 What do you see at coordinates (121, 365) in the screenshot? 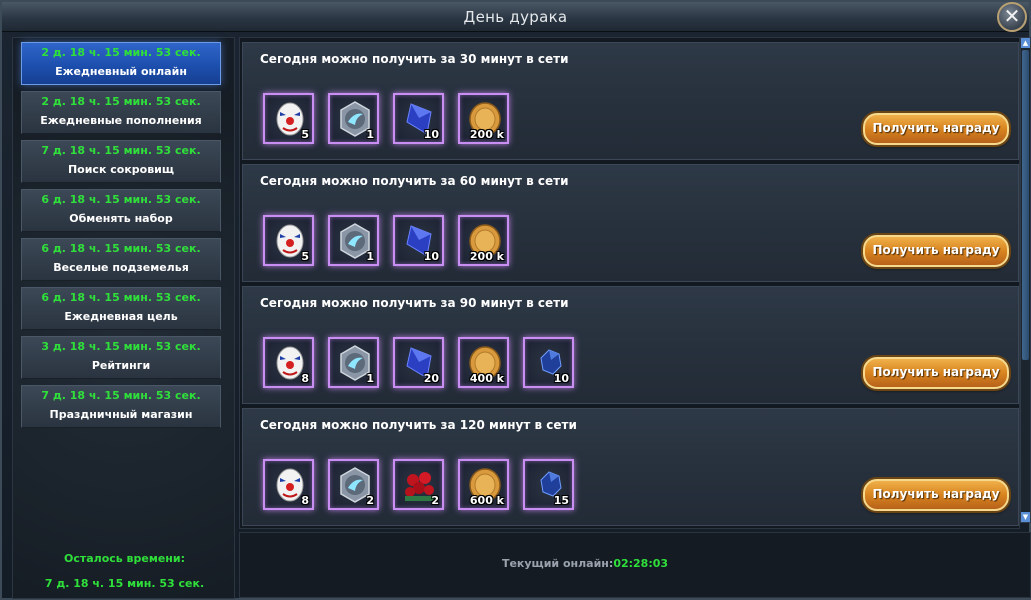
I see `sidebar-item-label: Рейтинги` at bounding box center [121, 365].